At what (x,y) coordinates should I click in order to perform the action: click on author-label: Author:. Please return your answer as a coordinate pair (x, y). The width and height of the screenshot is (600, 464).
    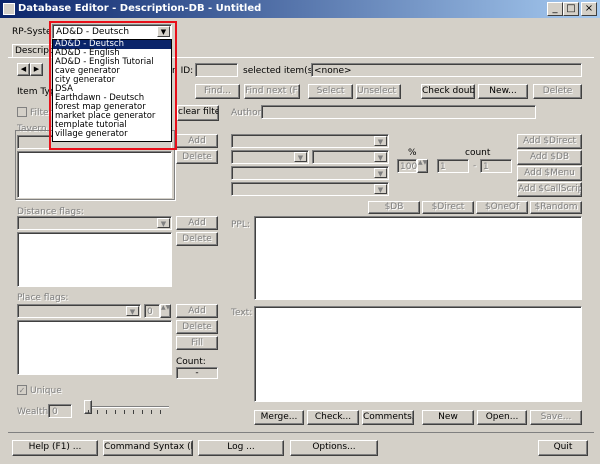
    Looking at the image, I should click on (248, 113).